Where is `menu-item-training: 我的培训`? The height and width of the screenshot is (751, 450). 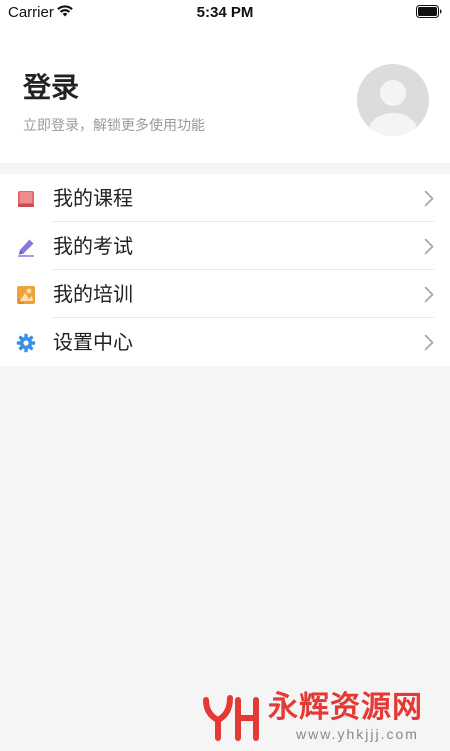 menu-item-training: 我的培训 is located at coordinates (225, 294).